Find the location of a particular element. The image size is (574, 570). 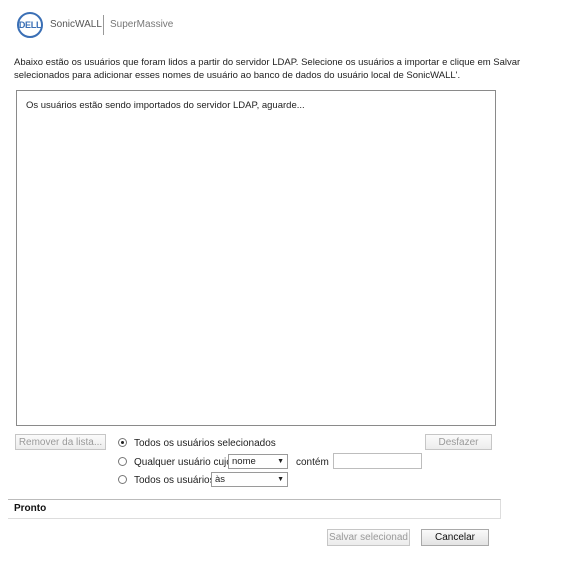

brand-supermassive: SuperMassive is located at coordinates (142, 24).